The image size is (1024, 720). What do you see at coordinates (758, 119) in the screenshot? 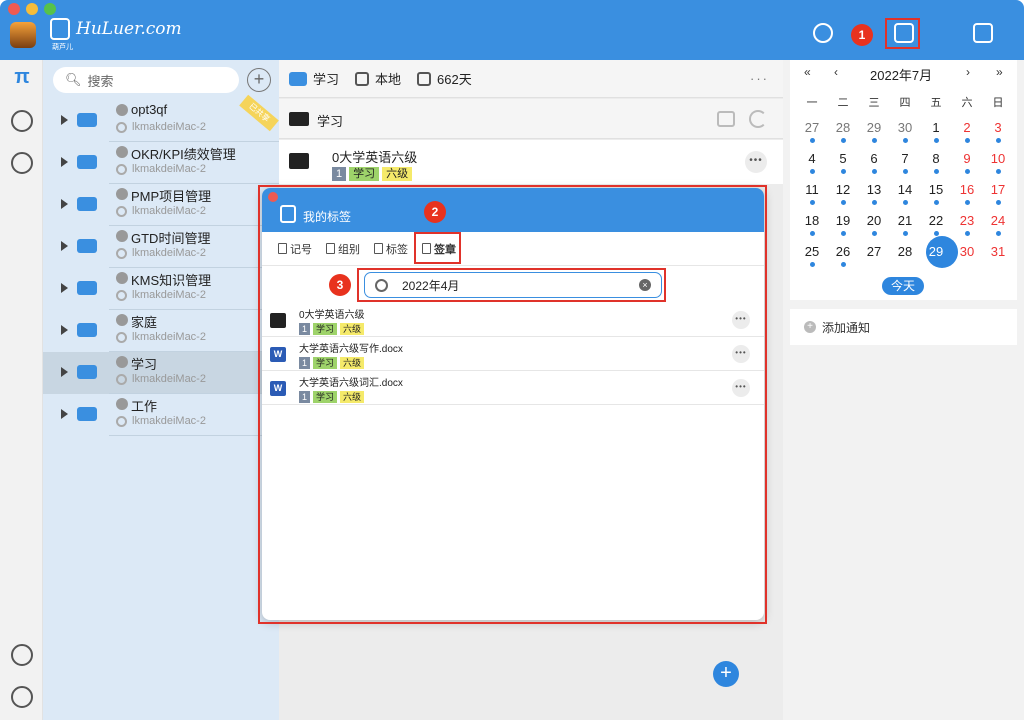
I see `refresh-icon` at bounding box center [758, 119].